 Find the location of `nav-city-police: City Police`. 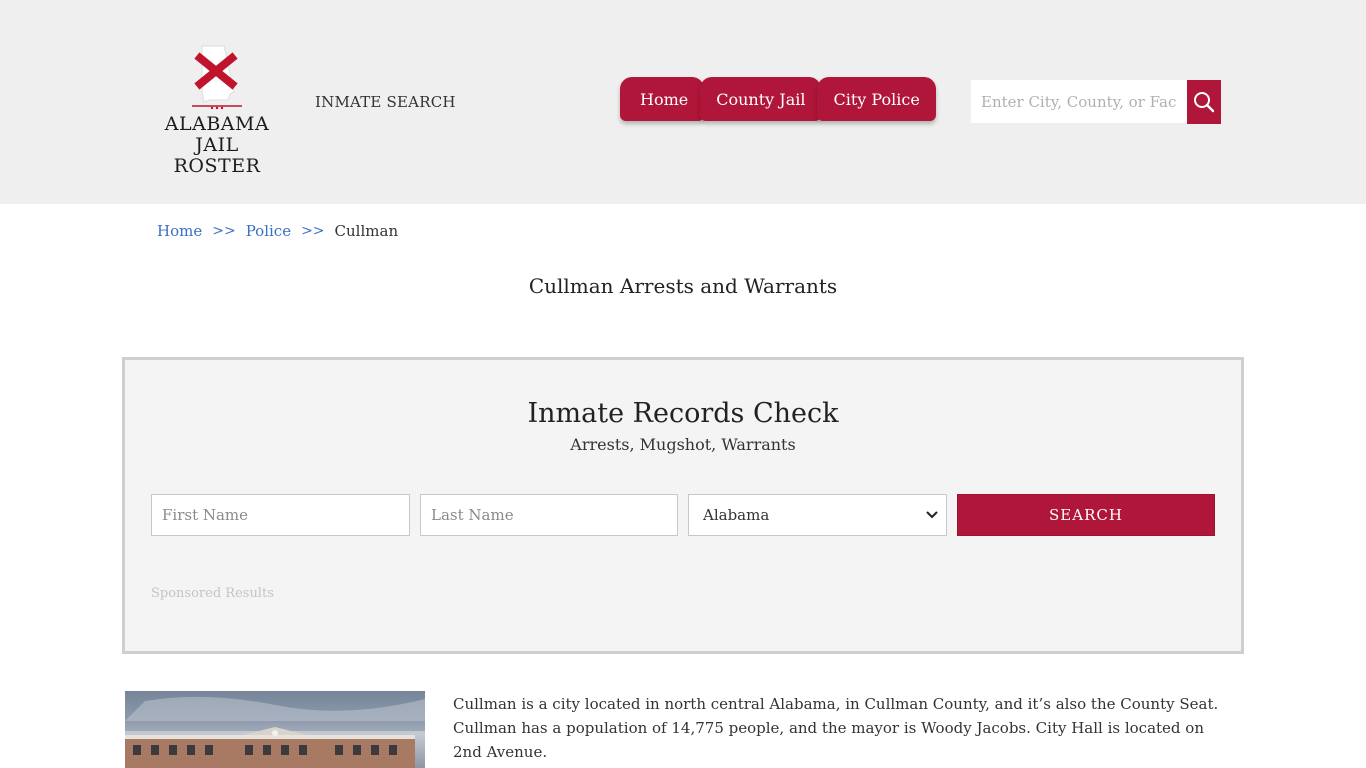

nav-city-police: City Police is located at coordinates (876, 99).